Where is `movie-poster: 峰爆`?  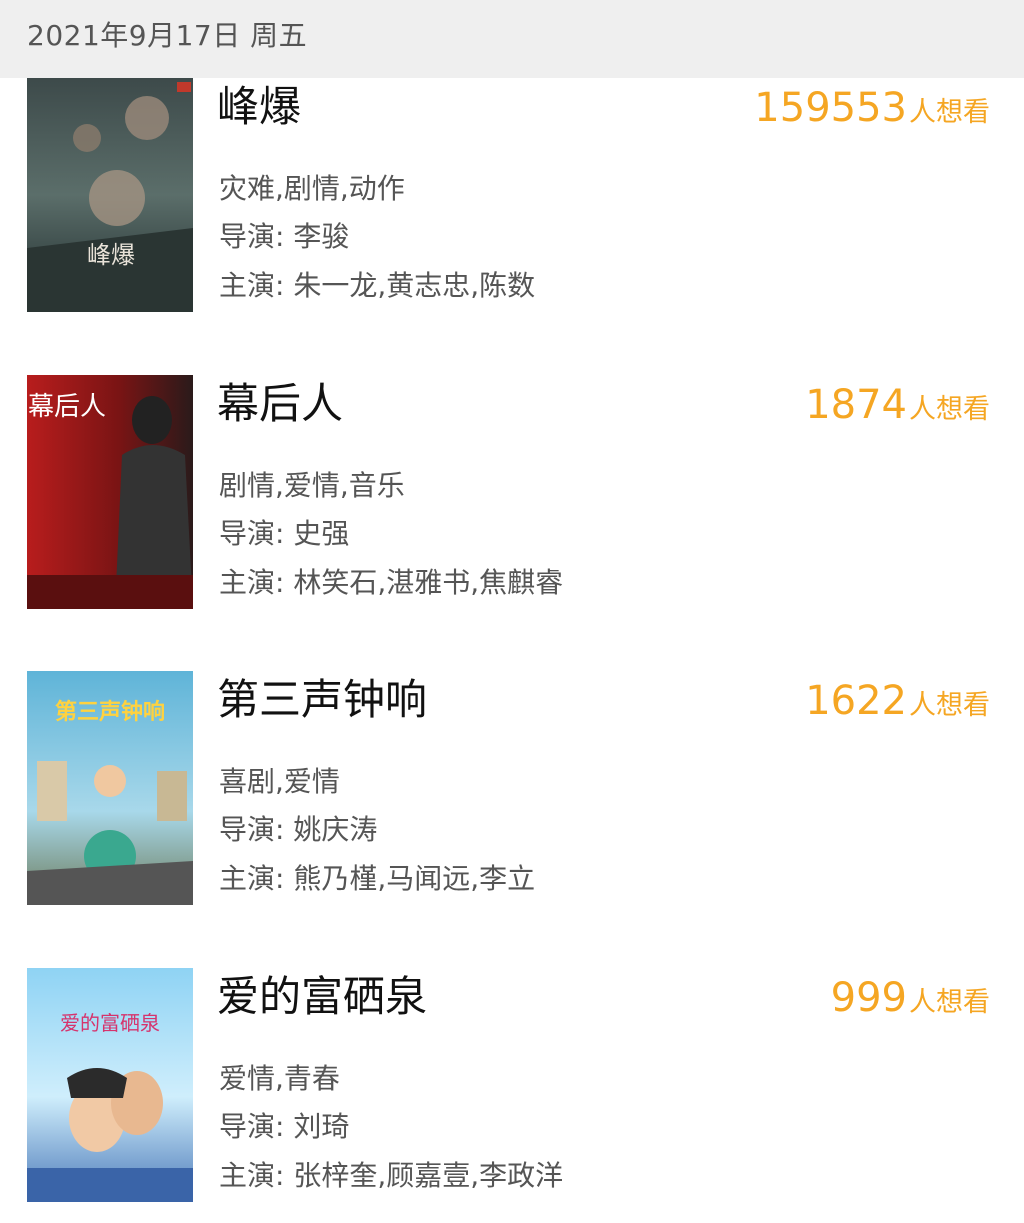 movie-poster: 峰爆 is located at coordinates (110, 195).